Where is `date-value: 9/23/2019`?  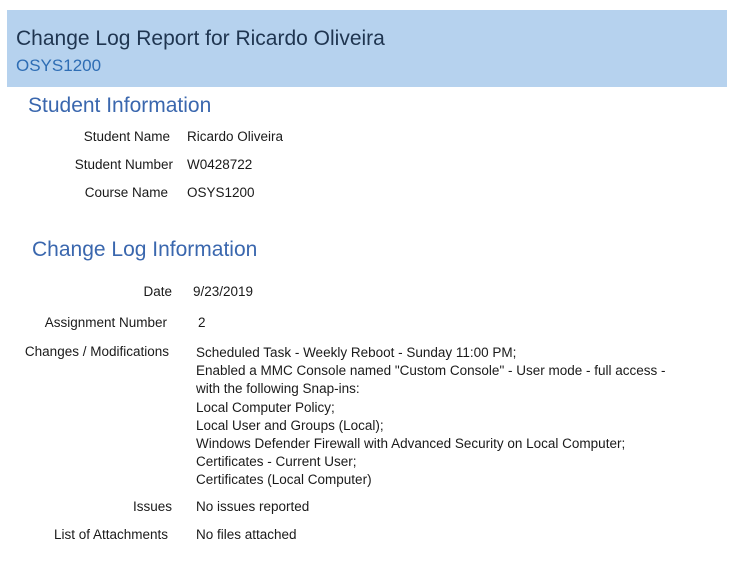 date-value: 9/23/2019 is located at coordinates (223, 291).